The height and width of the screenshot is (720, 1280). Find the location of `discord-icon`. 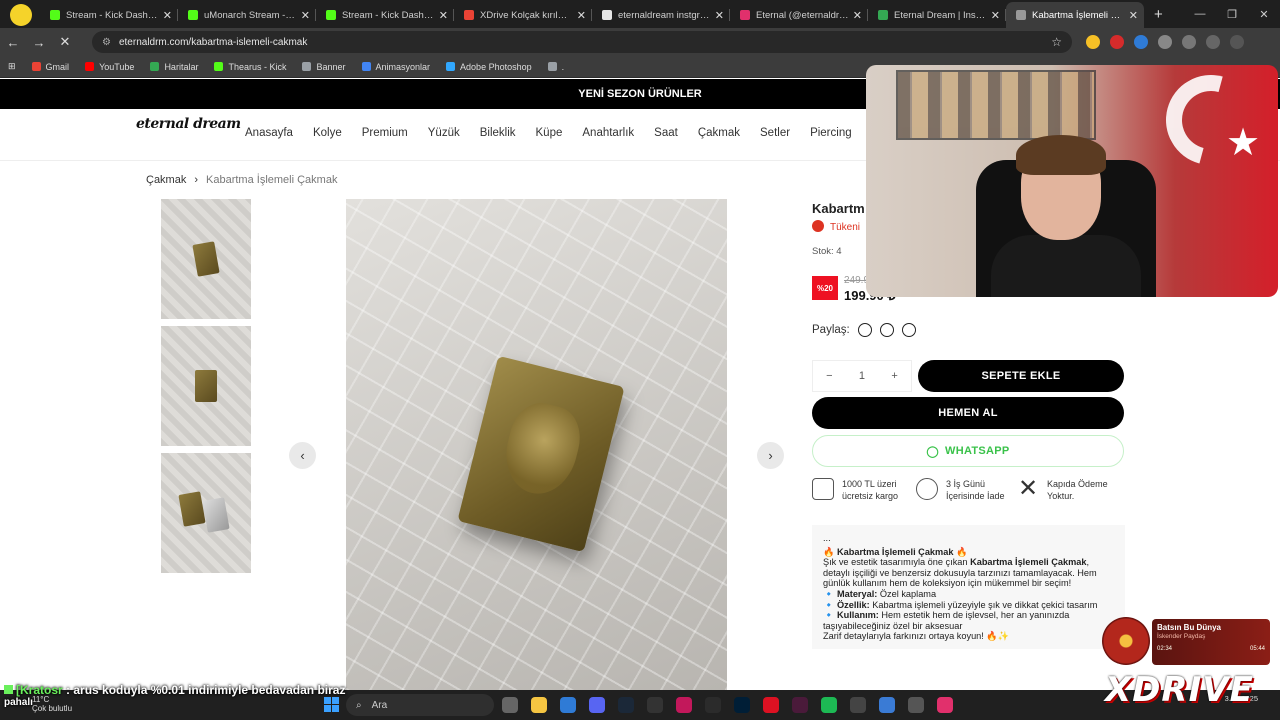

discord-icon is located at coordinates (597, 705).